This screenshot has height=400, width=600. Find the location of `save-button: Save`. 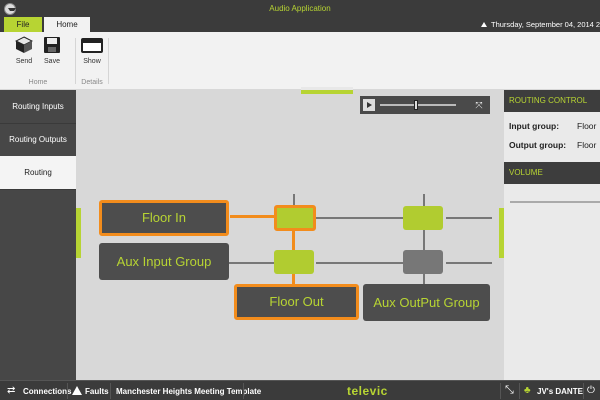

save-button: Save is located at coordinates (52, 54).